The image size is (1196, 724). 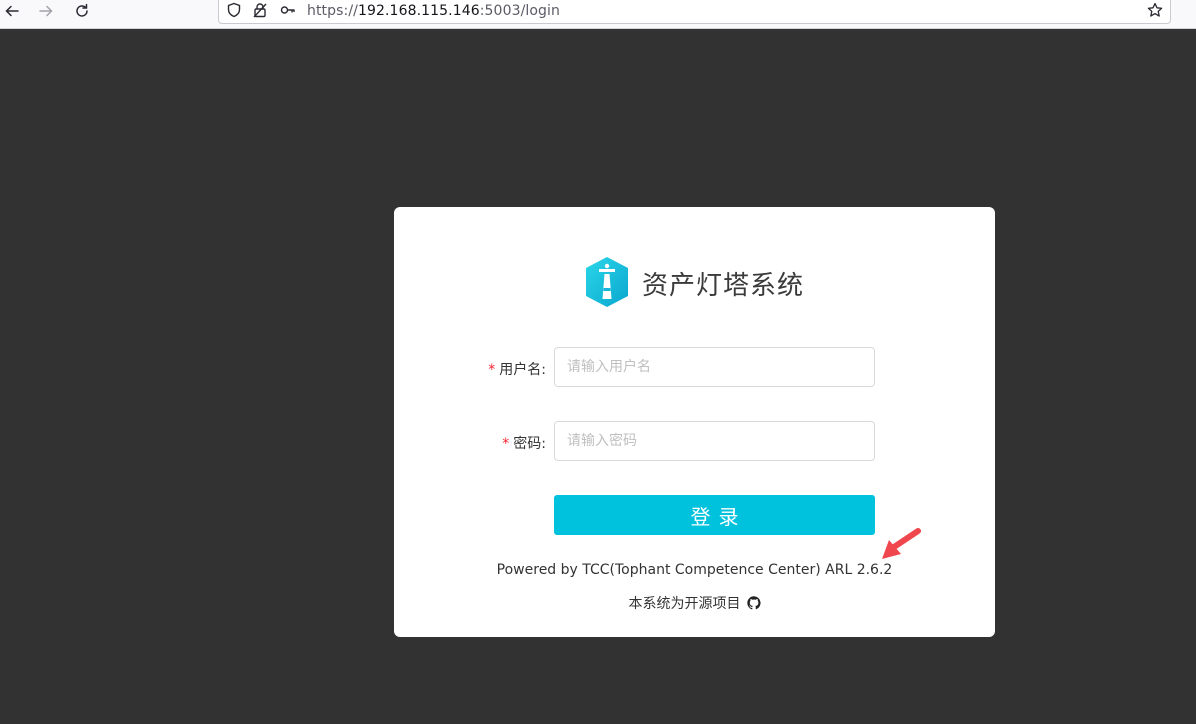 I want to click on password-input, so click(x=714, y=441).